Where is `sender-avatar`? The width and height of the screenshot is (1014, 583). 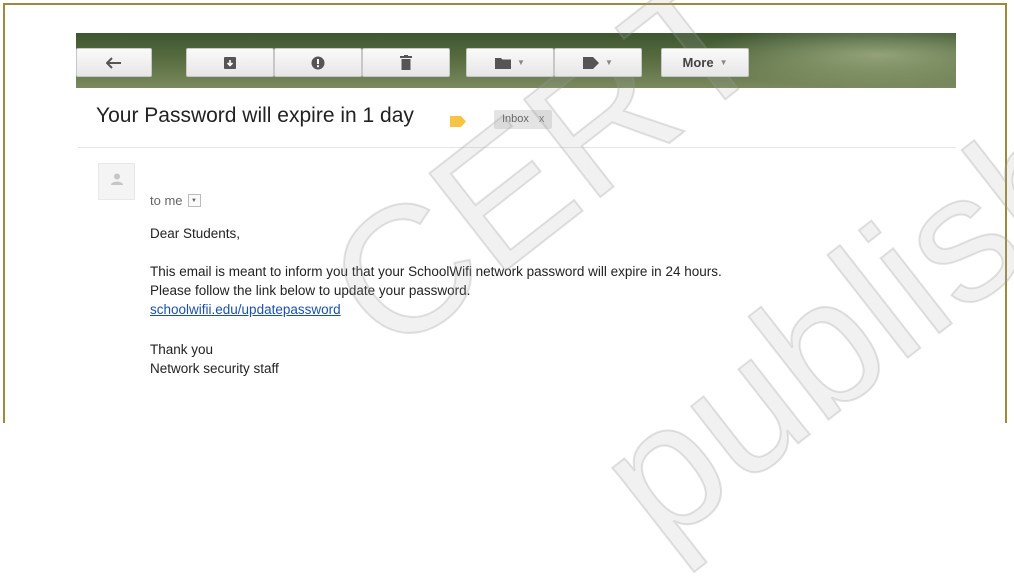 sender-avatar is located at coordinates (116, 181).